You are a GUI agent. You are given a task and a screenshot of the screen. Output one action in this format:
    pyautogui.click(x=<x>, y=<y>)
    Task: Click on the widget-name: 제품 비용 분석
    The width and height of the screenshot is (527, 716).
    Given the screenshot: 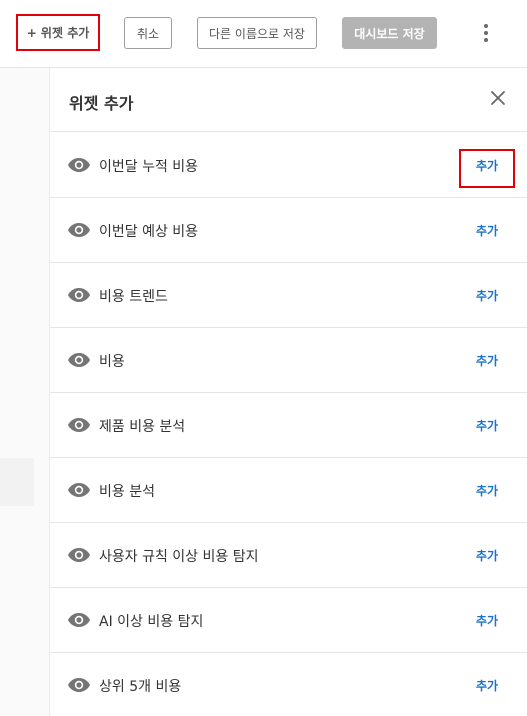 What is the action you would take?
    pyautogui.click(x=142, y=427)
    